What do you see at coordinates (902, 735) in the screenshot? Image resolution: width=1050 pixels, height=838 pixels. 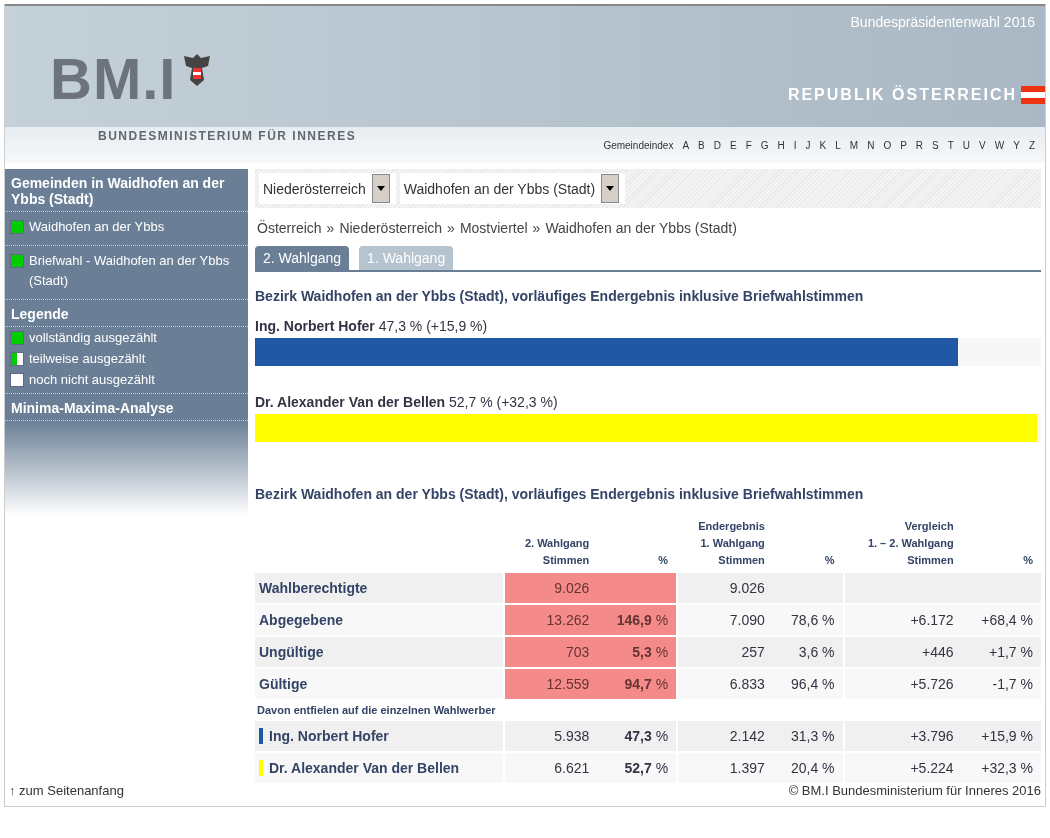 I see `table-cell: +3.796` at bounding box center [902, 735].